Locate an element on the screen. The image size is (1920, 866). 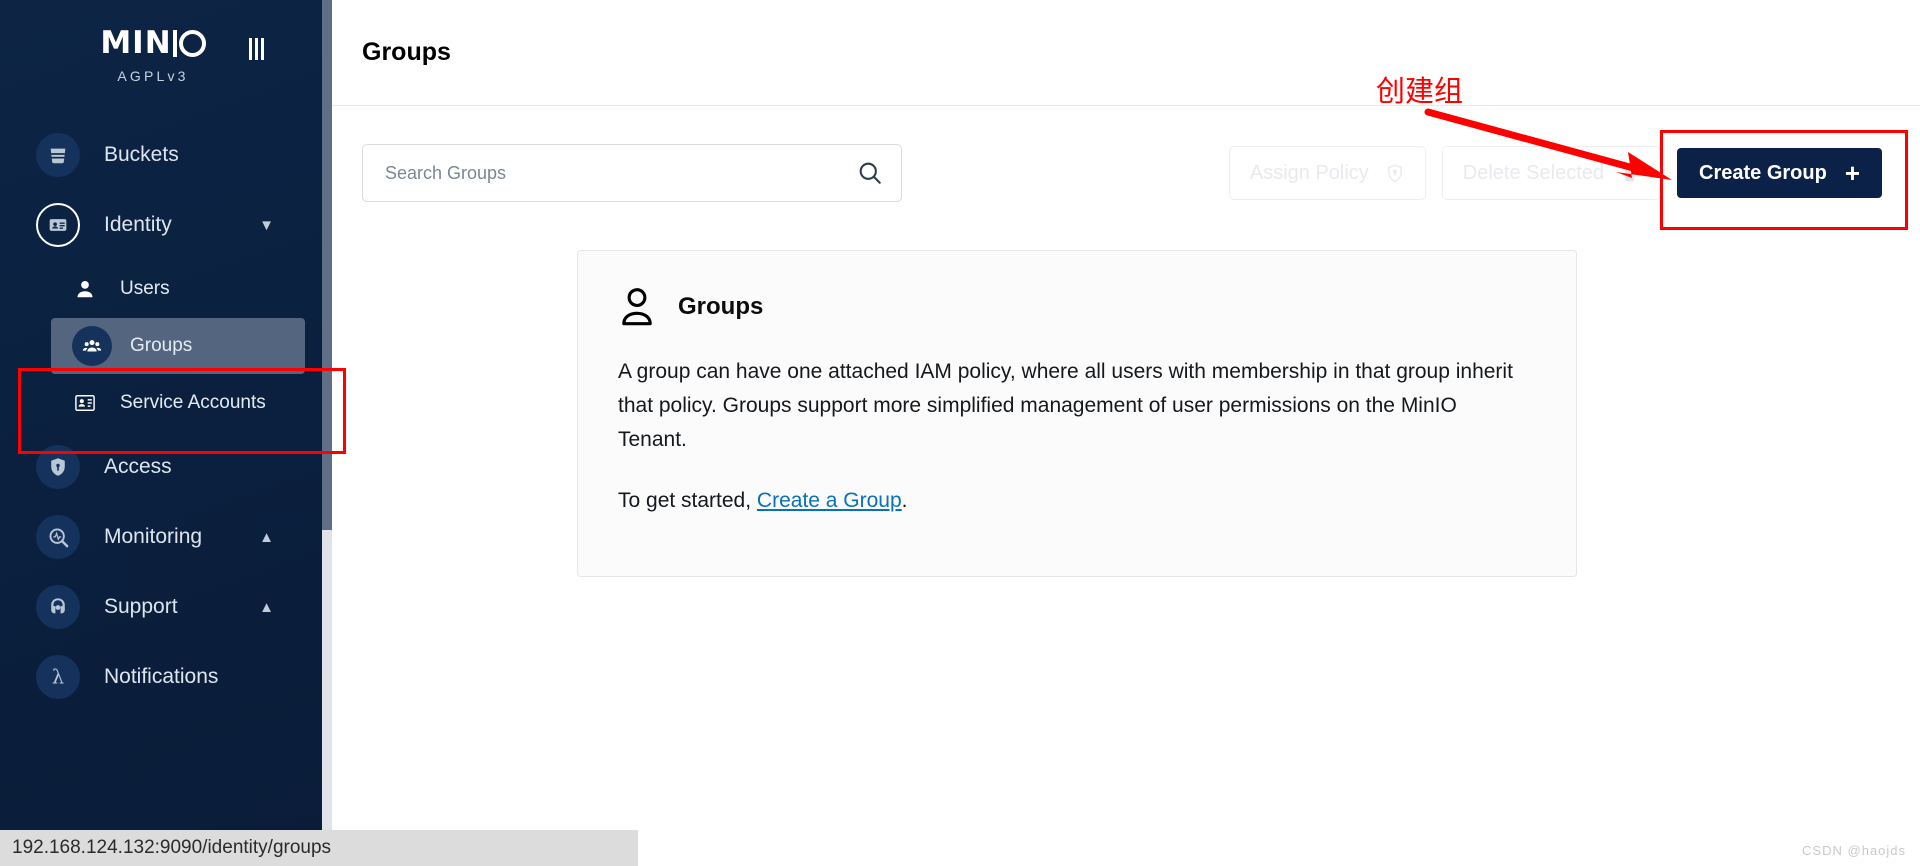
toolbar: Assign Policy Delete Selected is located at coordinates (1126, 154).